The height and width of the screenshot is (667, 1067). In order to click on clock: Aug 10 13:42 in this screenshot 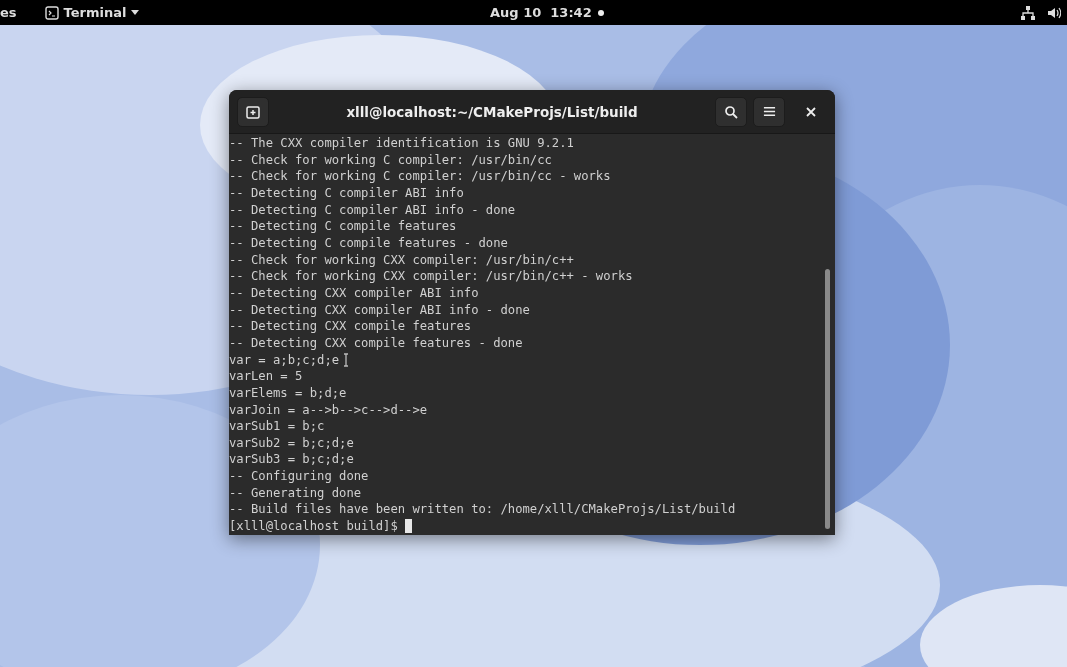, I will do `click(541, 12)`.